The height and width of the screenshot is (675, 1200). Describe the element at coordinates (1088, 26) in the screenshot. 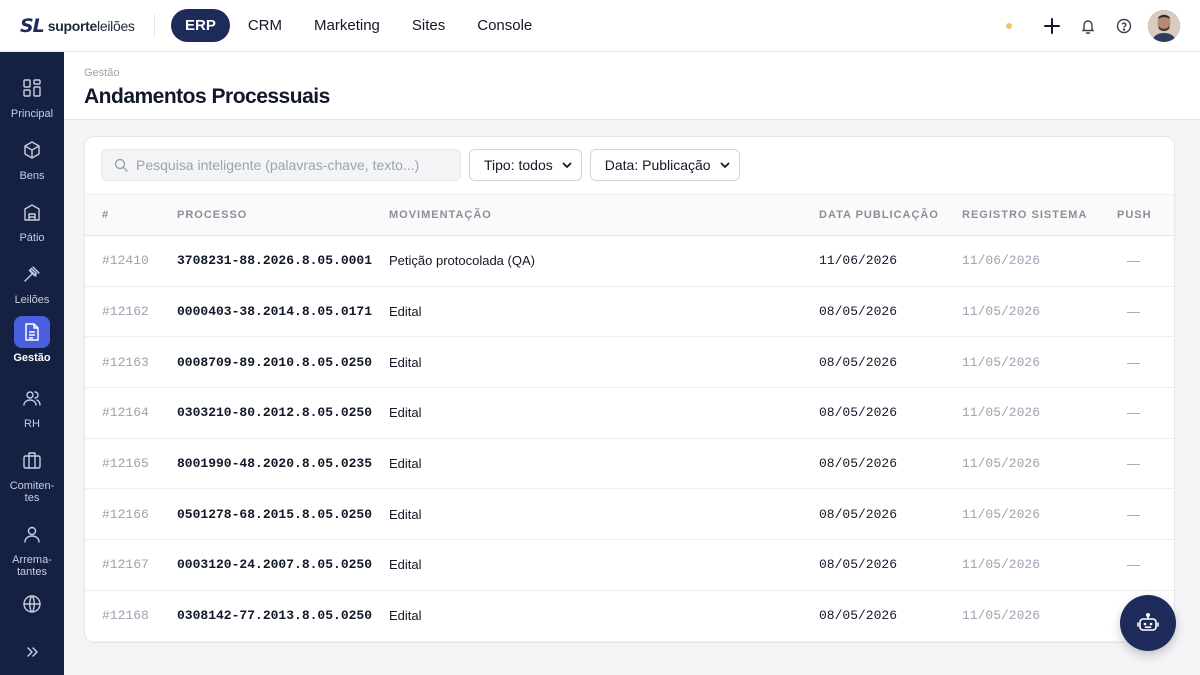

I see `bell-icon` at that location.